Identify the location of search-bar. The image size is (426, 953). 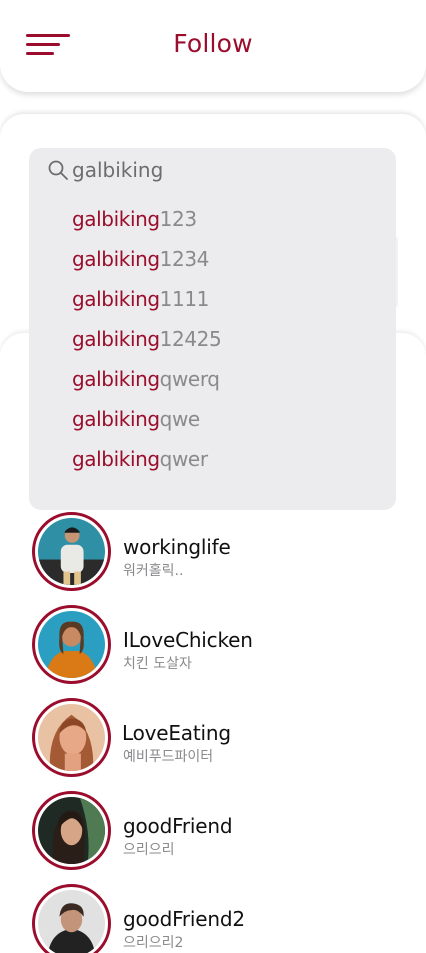
(209, 170).